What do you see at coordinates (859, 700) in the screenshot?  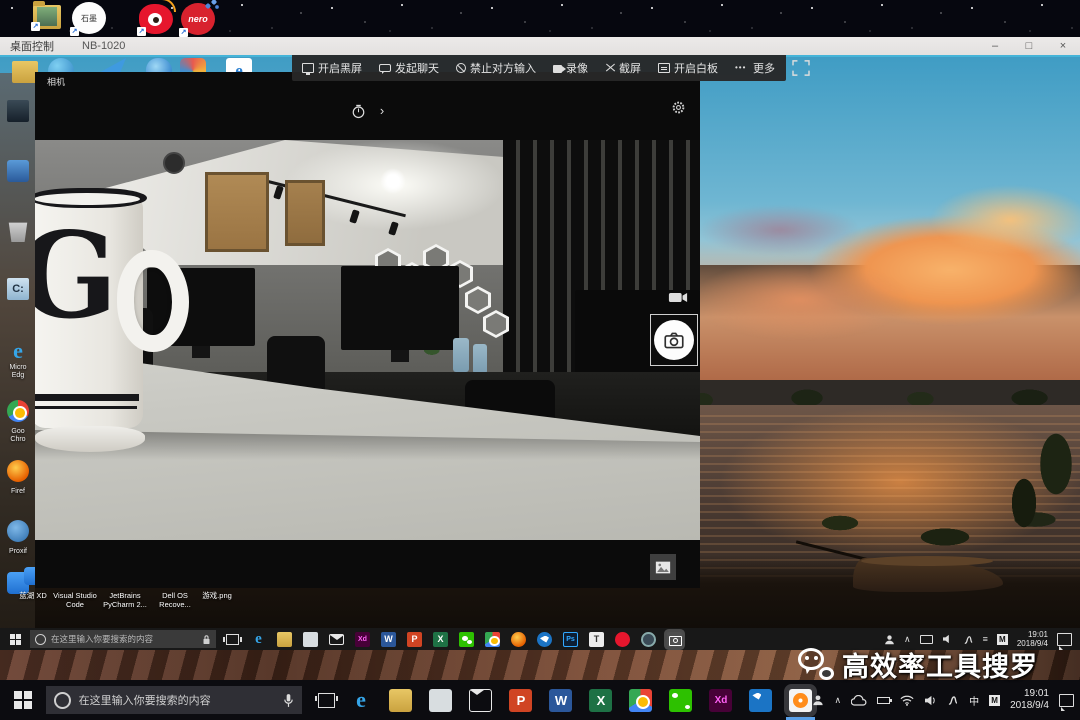 I see `onedrive-cloud-icon` at bounding box center [859, 700].